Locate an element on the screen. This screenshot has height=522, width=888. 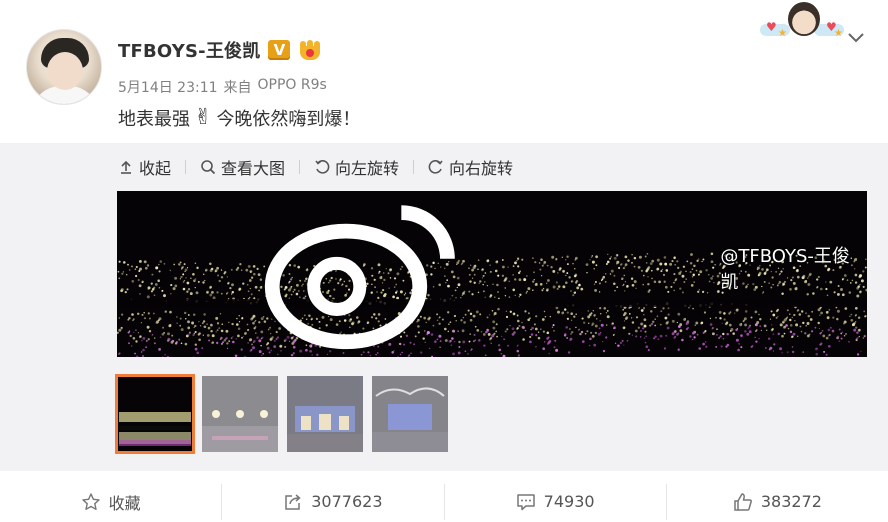
collapse-icon is located at coordinates (126, 167).